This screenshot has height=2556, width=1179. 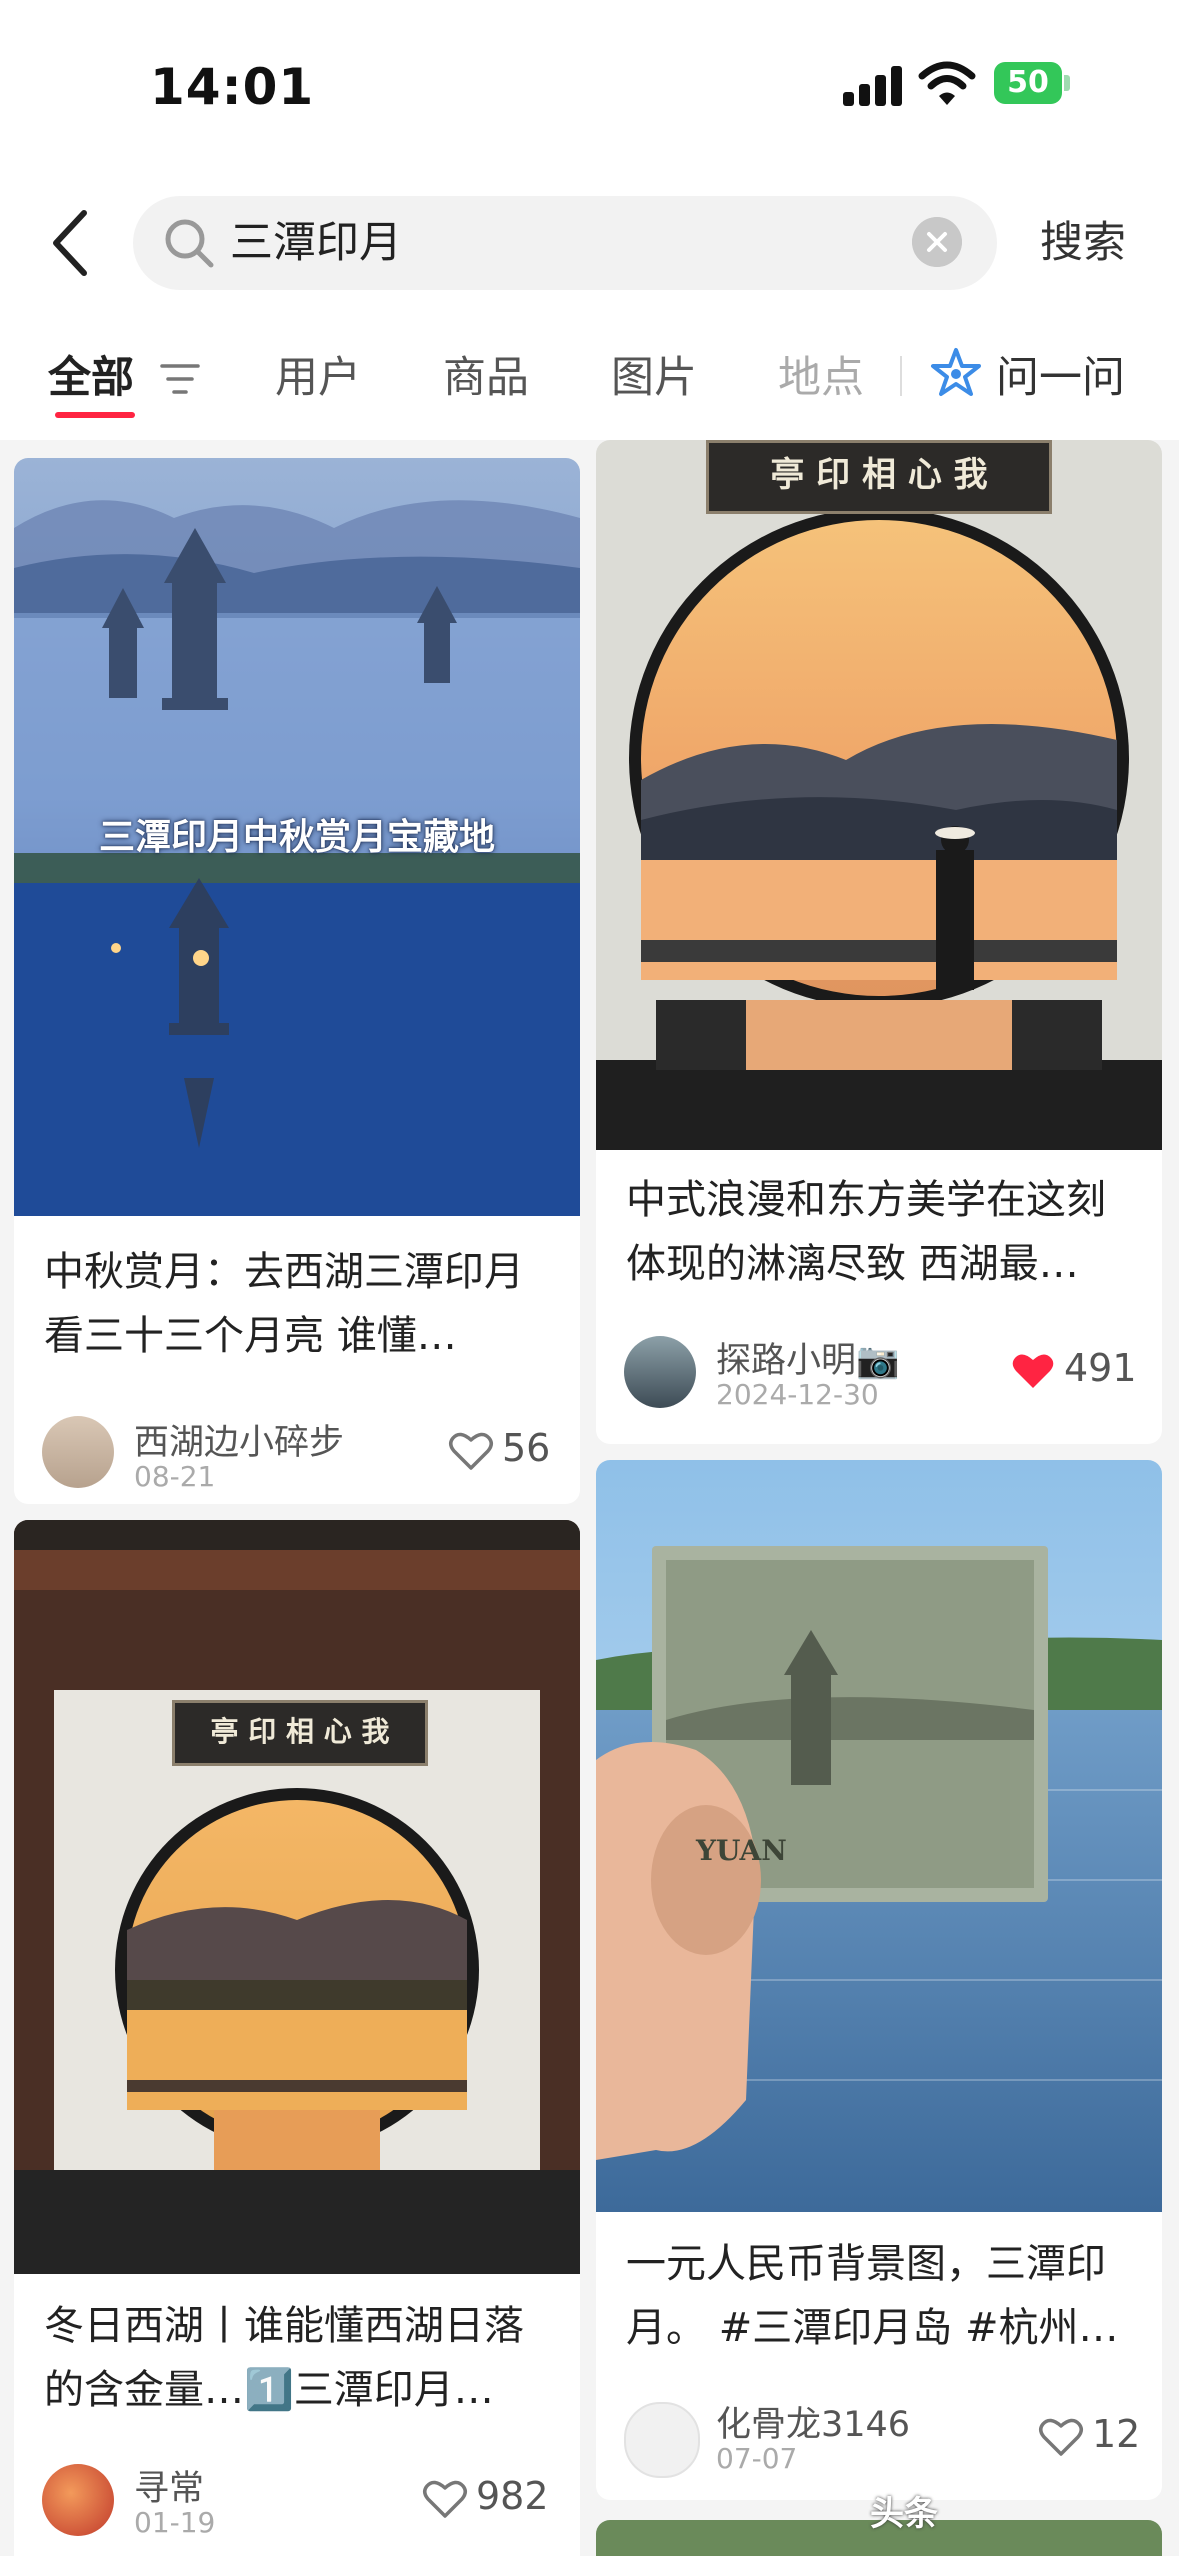 I want to click on back-arrow-icon, so click(x=72, y=243).